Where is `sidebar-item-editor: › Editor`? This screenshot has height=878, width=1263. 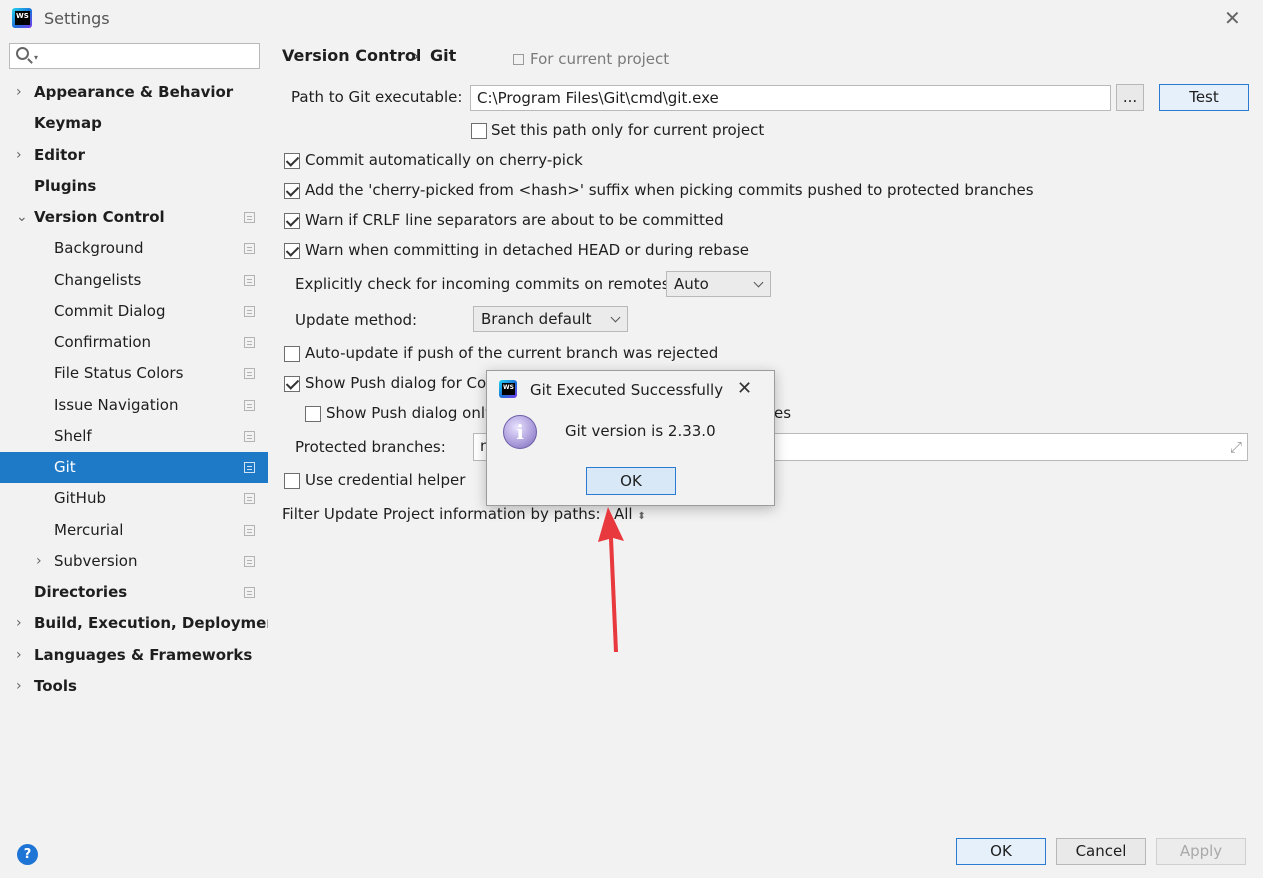 sidebar-item-editor: › Editor is located at coordinates (134, 155).